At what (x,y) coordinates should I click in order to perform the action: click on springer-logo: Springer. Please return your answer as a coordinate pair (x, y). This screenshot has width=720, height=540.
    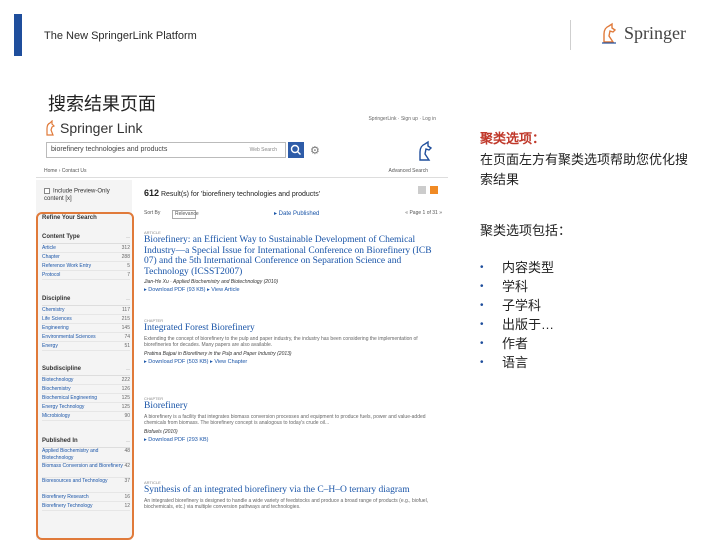
    Looking at the image, I should click on (643, 33).